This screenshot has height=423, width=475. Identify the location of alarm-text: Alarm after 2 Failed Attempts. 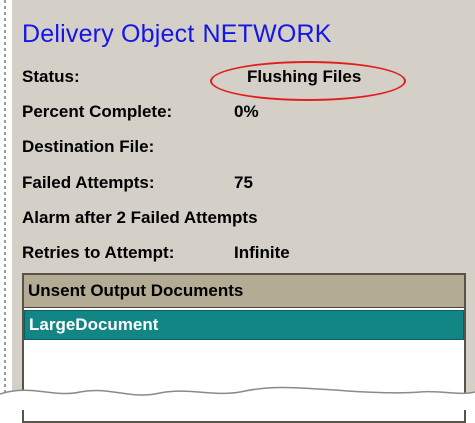
(140, 217).